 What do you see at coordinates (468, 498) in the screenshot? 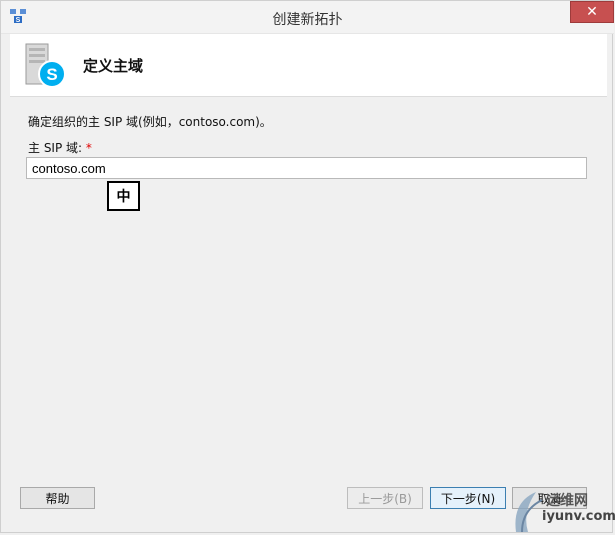
I see `next-button: 下一步(N)` at bounding box center [468, 498].